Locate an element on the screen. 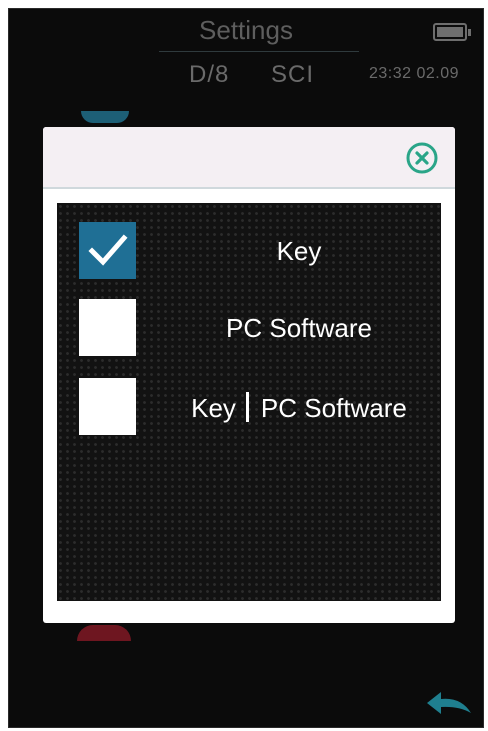  option-label: PC Software is located at coordinates (299, 328).